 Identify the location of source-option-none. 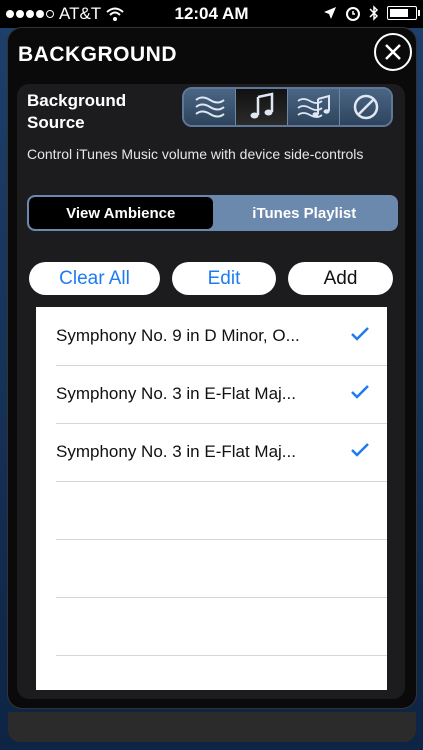
(365, 107).